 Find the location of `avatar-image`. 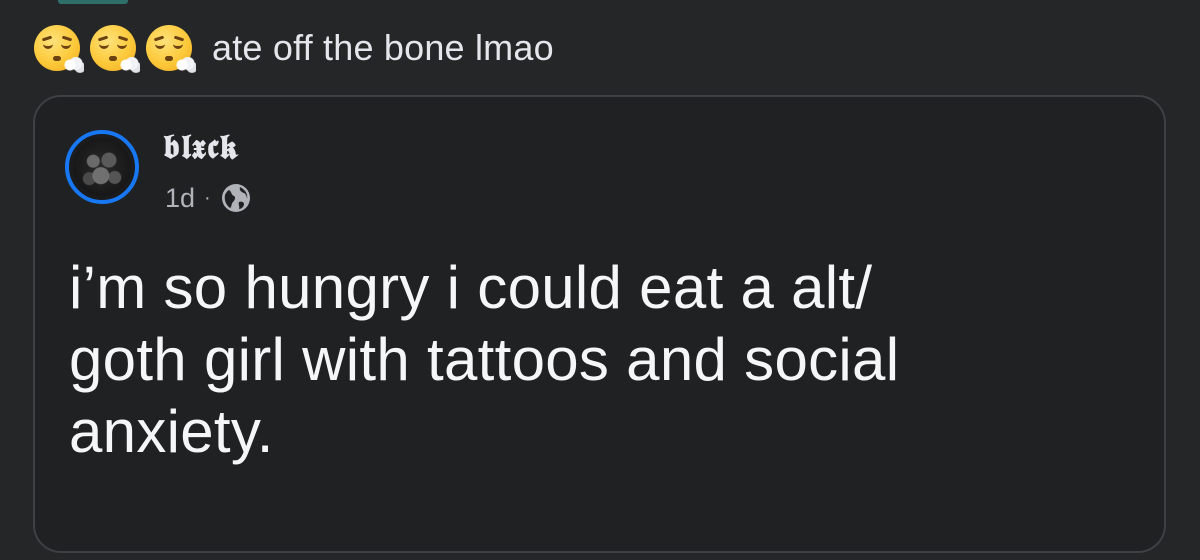

avatar-image is located at coordinates (102, 167).